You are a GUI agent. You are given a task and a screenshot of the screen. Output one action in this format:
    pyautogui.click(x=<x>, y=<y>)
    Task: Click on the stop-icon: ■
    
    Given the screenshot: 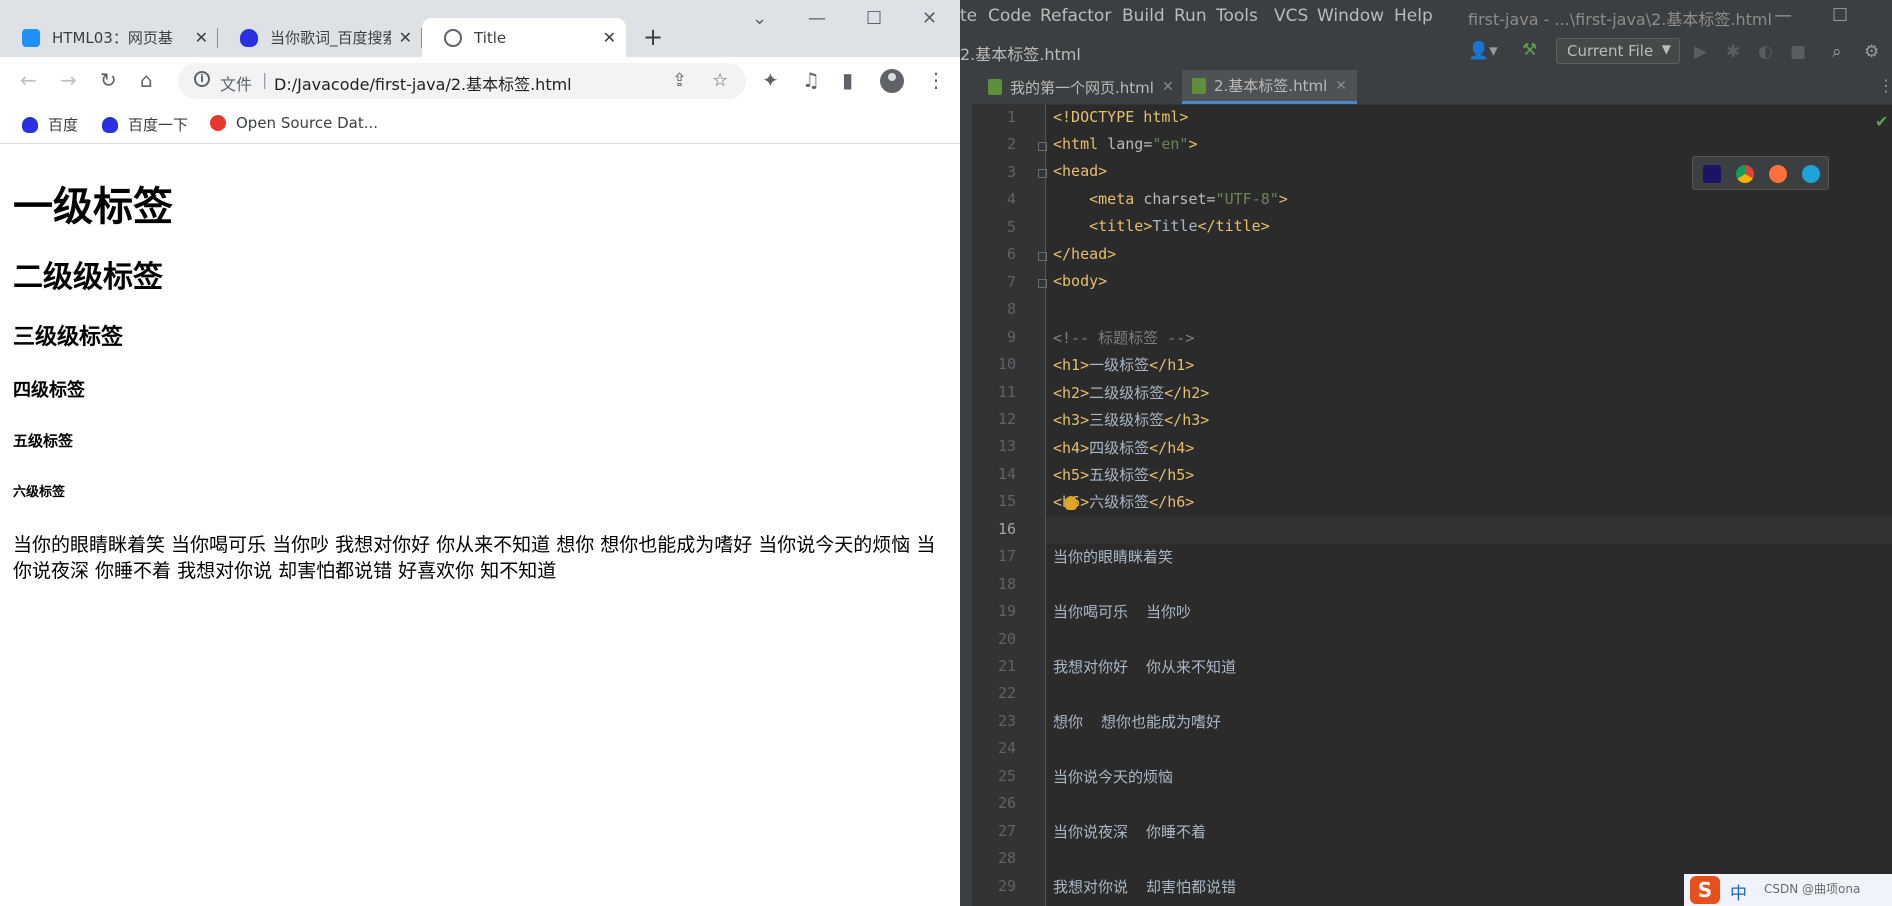 What is the action you would take?
    pyautogui.click(x=1798, y=52)
    